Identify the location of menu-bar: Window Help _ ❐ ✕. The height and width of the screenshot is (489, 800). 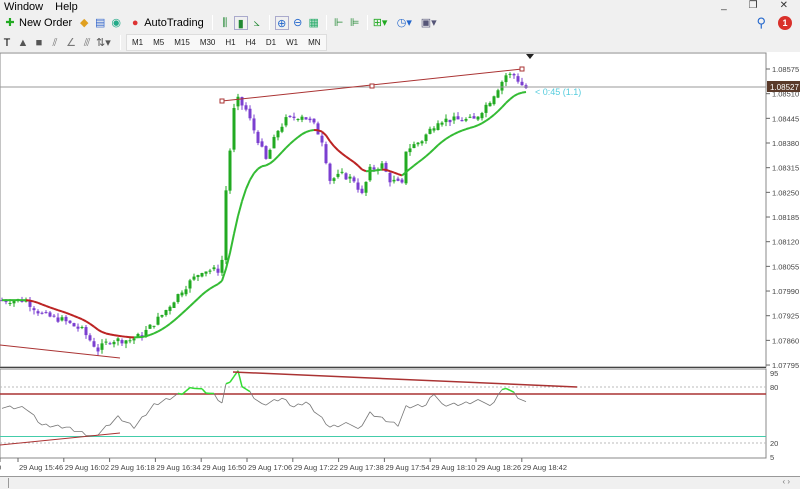
(400, 7).